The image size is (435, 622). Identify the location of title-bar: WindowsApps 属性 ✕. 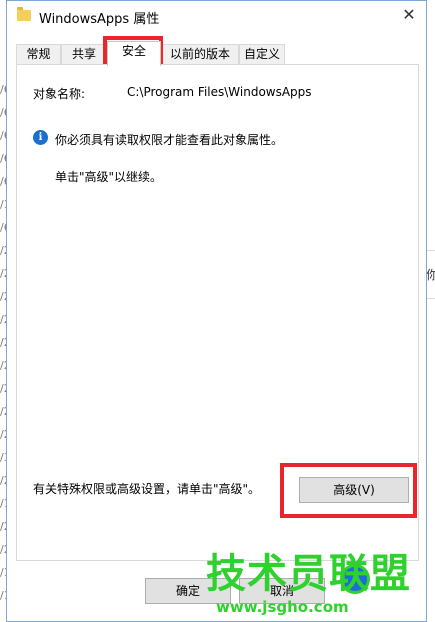
(216, 16).